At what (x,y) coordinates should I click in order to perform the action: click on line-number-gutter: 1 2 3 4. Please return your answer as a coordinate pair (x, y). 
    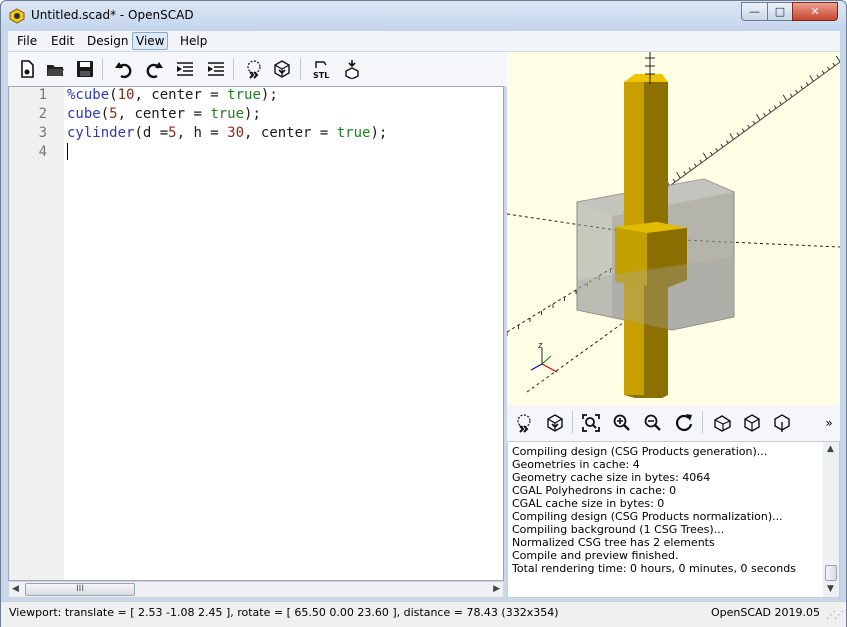
    Looking at the image, I should click on (36, 333).